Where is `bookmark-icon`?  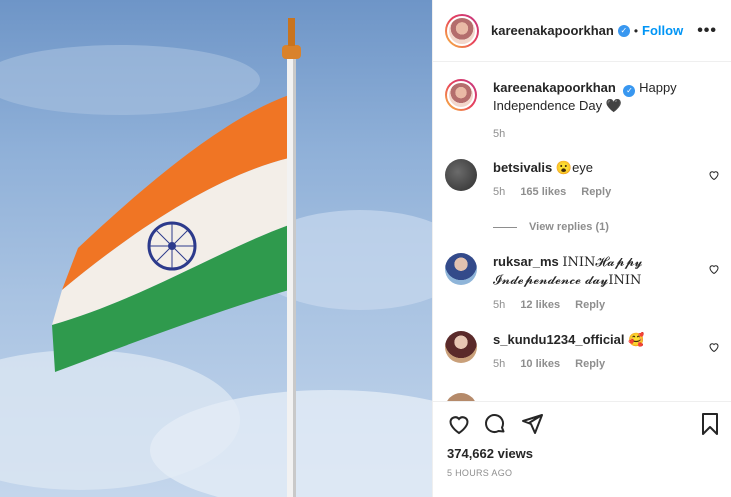 bookmark-icon is located at coordinates (710, 424).